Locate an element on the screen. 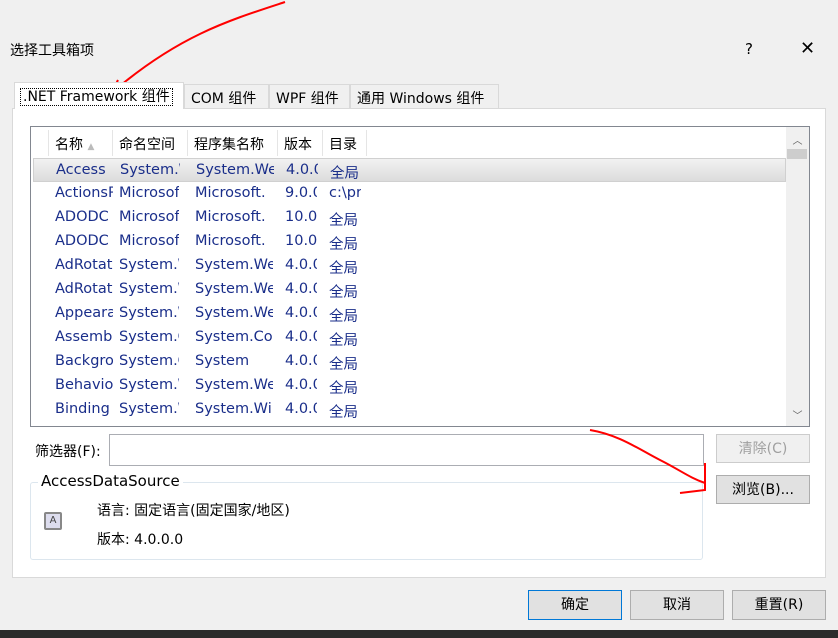  taskbar-strip is located at coordinates (419, 634).